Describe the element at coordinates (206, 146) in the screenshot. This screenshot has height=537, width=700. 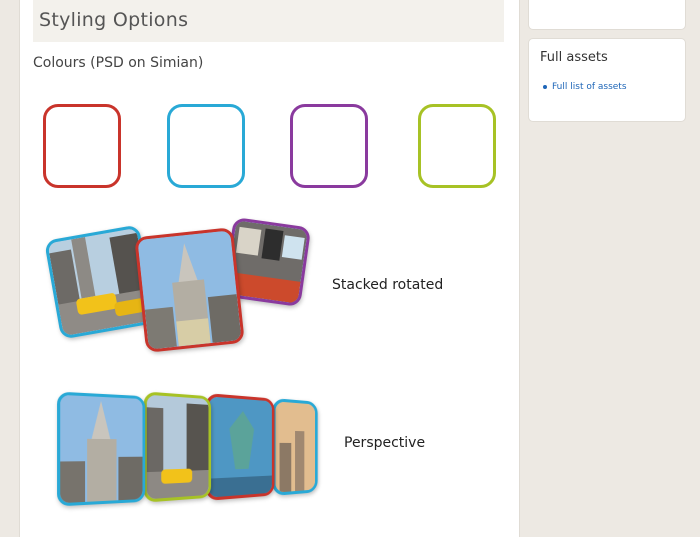
I see `swatch-blue` at that location.